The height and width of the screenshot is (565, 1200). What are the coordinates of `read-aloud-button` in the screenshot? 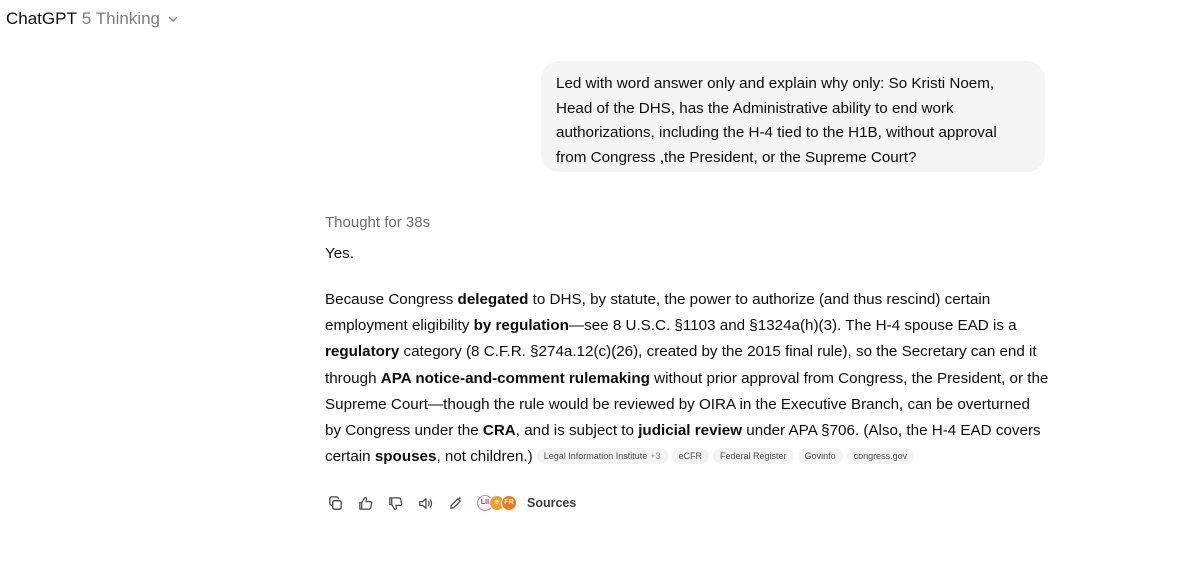 It's located at (425, 503).